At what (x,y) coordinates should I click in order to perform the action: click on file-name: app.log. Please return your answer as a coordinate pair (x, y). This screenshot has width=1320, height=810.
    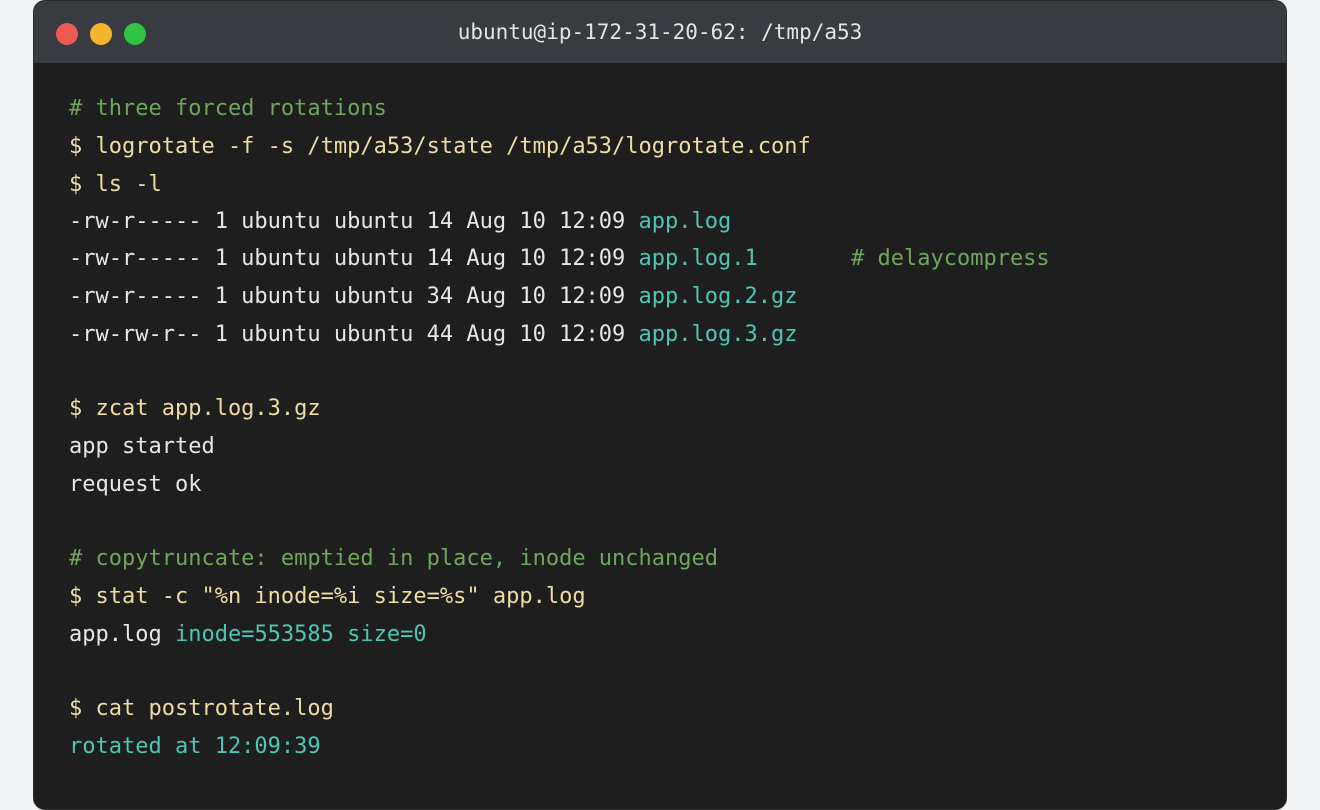
    Looking at the image, I should click on (685, 221).